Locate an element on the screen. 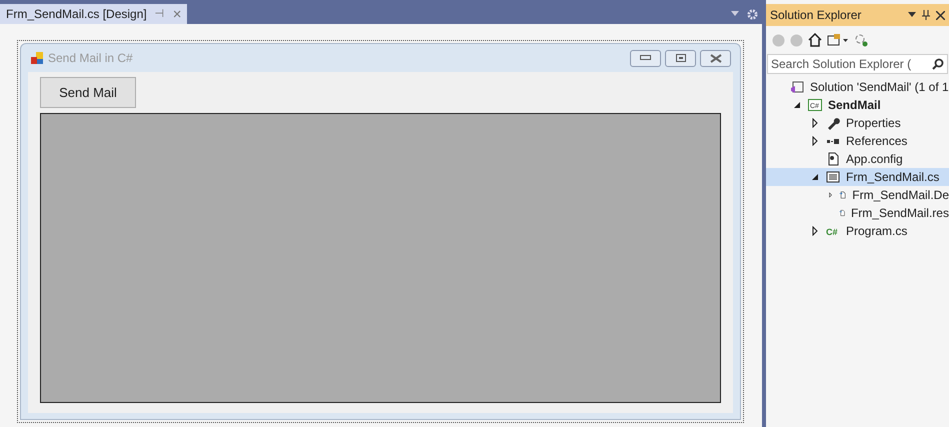  sync-dropdown-icon is located at coordinates (838, 40).